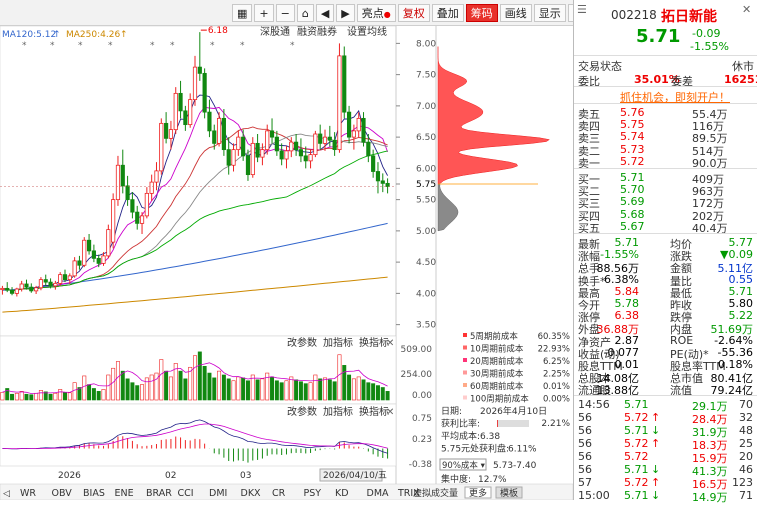 This screenshot has width=757, height=505. Describe the element at coordinates (632, 125) in the screenshot. I see `sell-level-price: 5.75` at that location.